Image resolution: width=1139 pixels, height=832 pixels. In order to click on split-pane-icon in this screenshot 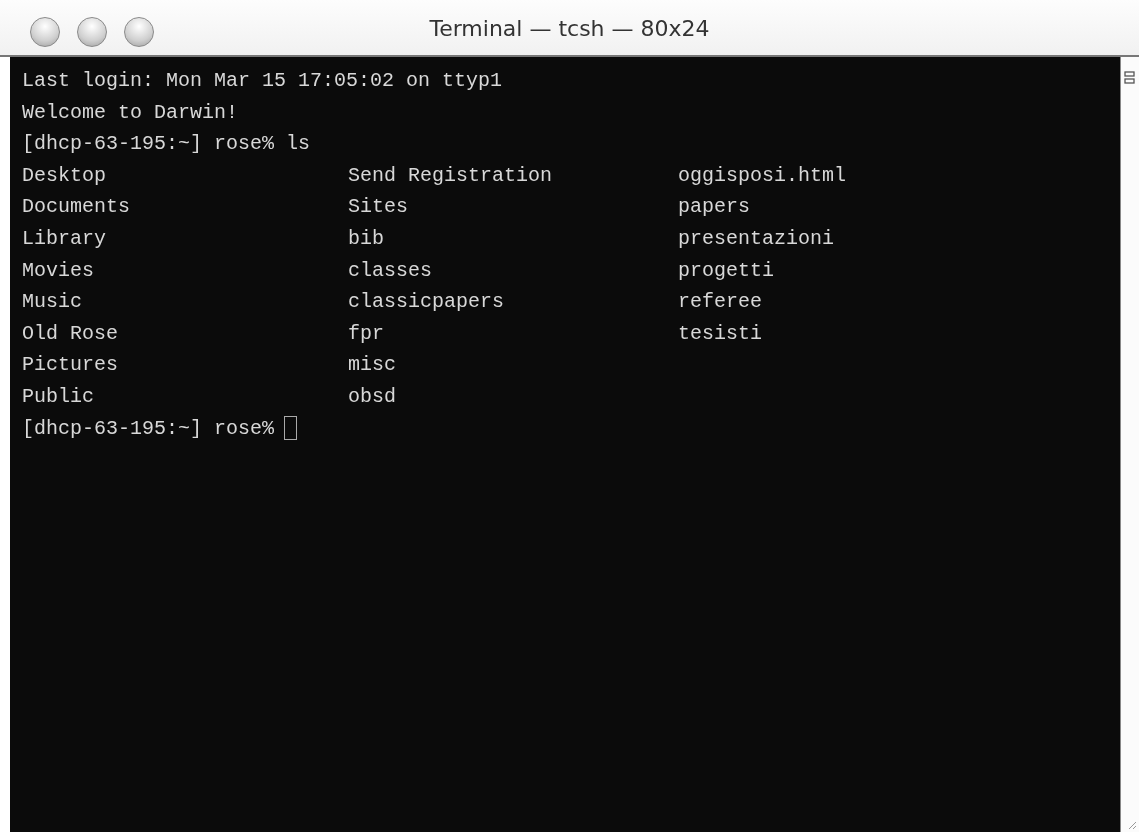, I will do `click(1129, 77)`.